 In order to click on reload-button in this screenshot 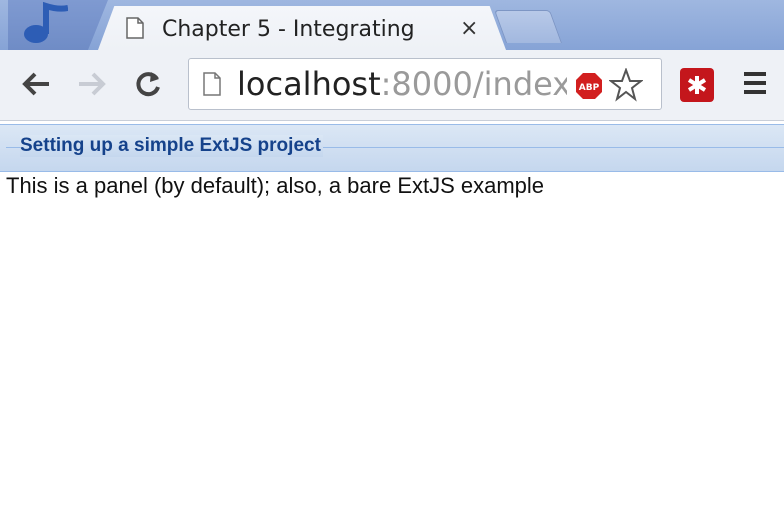, I will do `click(148, 84)`.